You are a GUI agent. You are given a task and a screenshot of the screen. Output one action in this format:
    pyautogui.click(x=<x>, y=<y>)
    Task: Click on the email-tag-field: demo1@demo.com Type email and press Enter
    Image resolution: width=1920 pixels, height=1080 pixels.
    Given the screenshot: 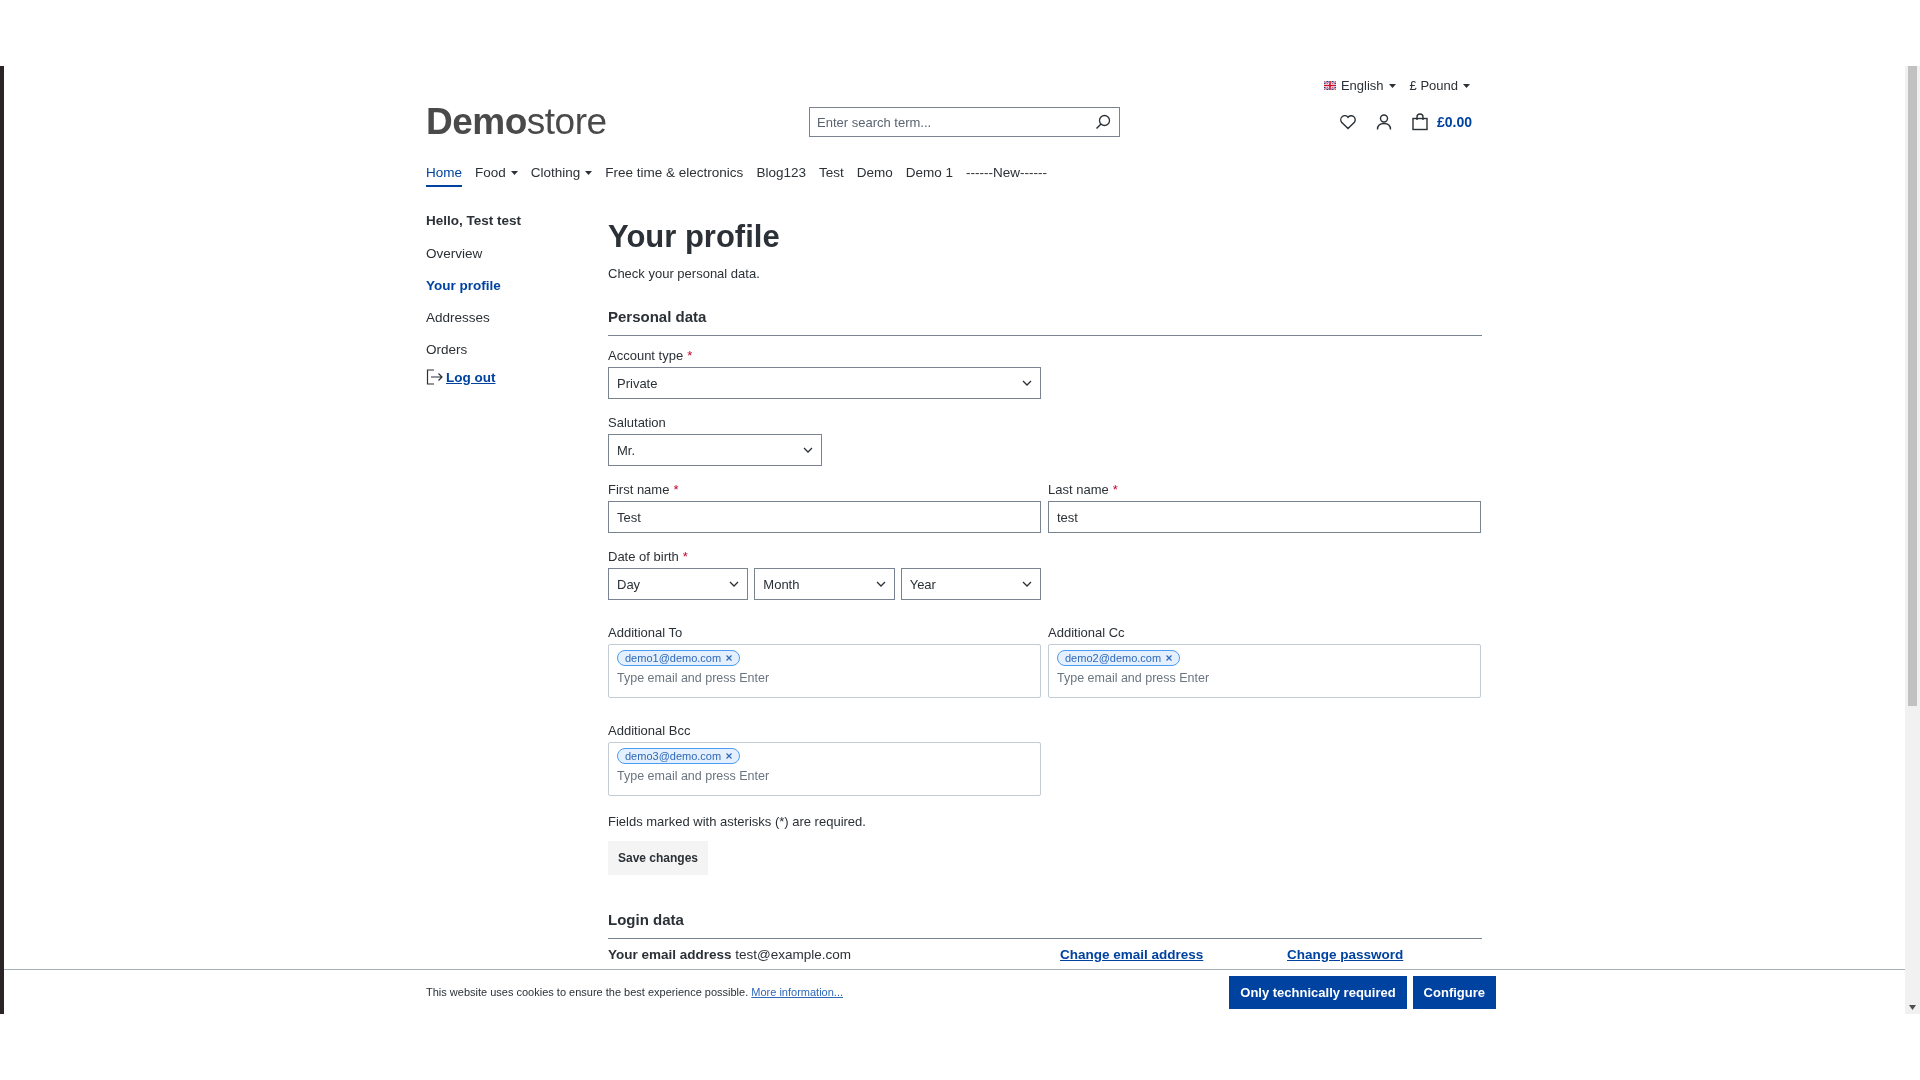 What is the action you would take?
    pyautogui.click(x=824, y=671)
    